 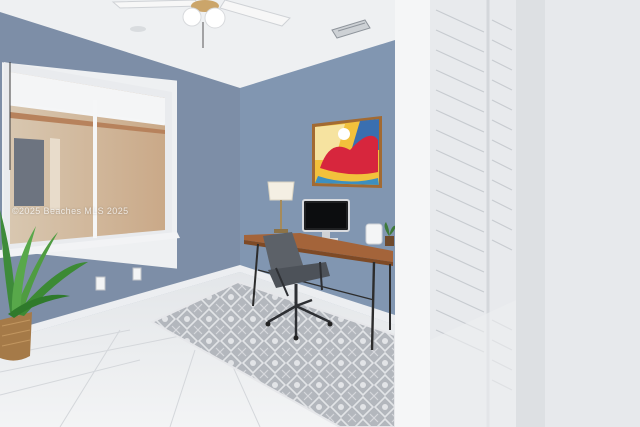 What do you see at coordinates (138, 29) in the screenshot?
I see `recessed-light` at bounding box center [138, 29].